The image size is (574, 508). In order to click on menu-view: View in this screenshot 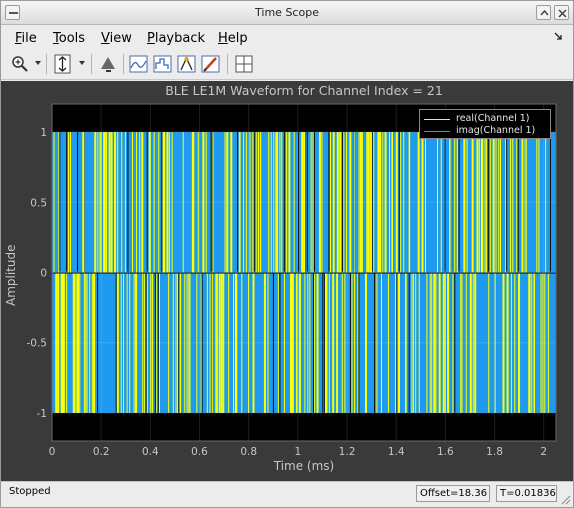, I will do `click(116, 38)`.